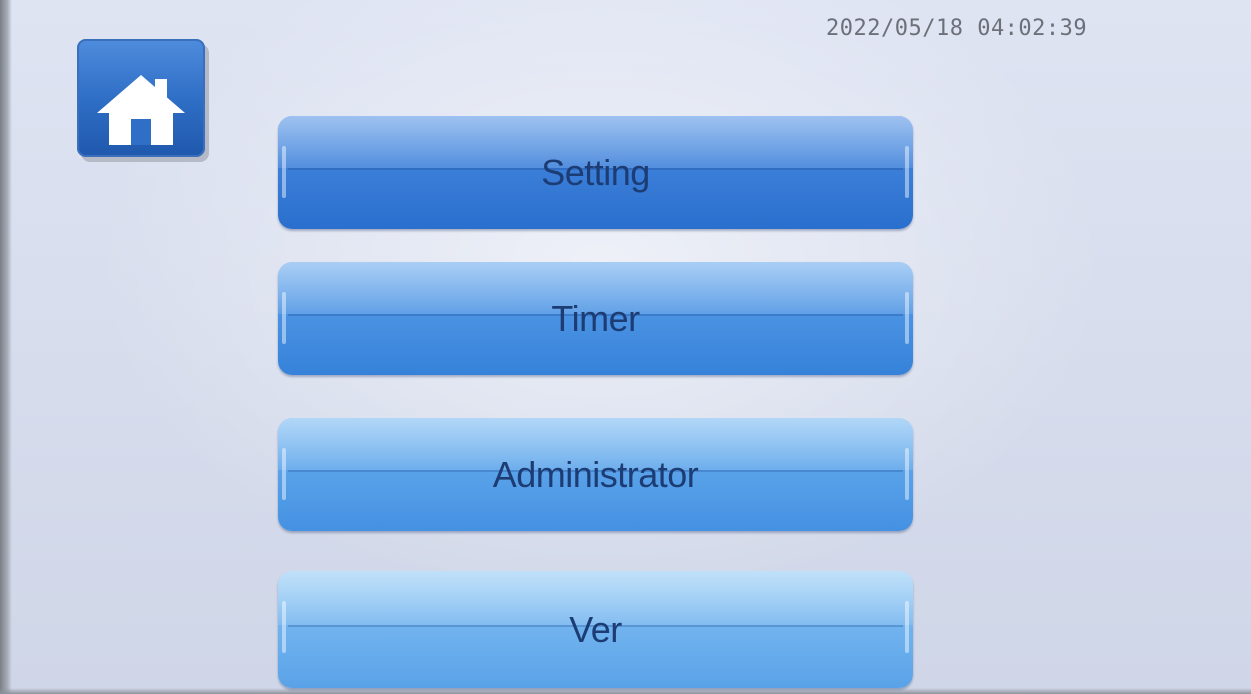  I want to click on datetime-display: 2022/05/18 04:02:39, so click(957, 28).